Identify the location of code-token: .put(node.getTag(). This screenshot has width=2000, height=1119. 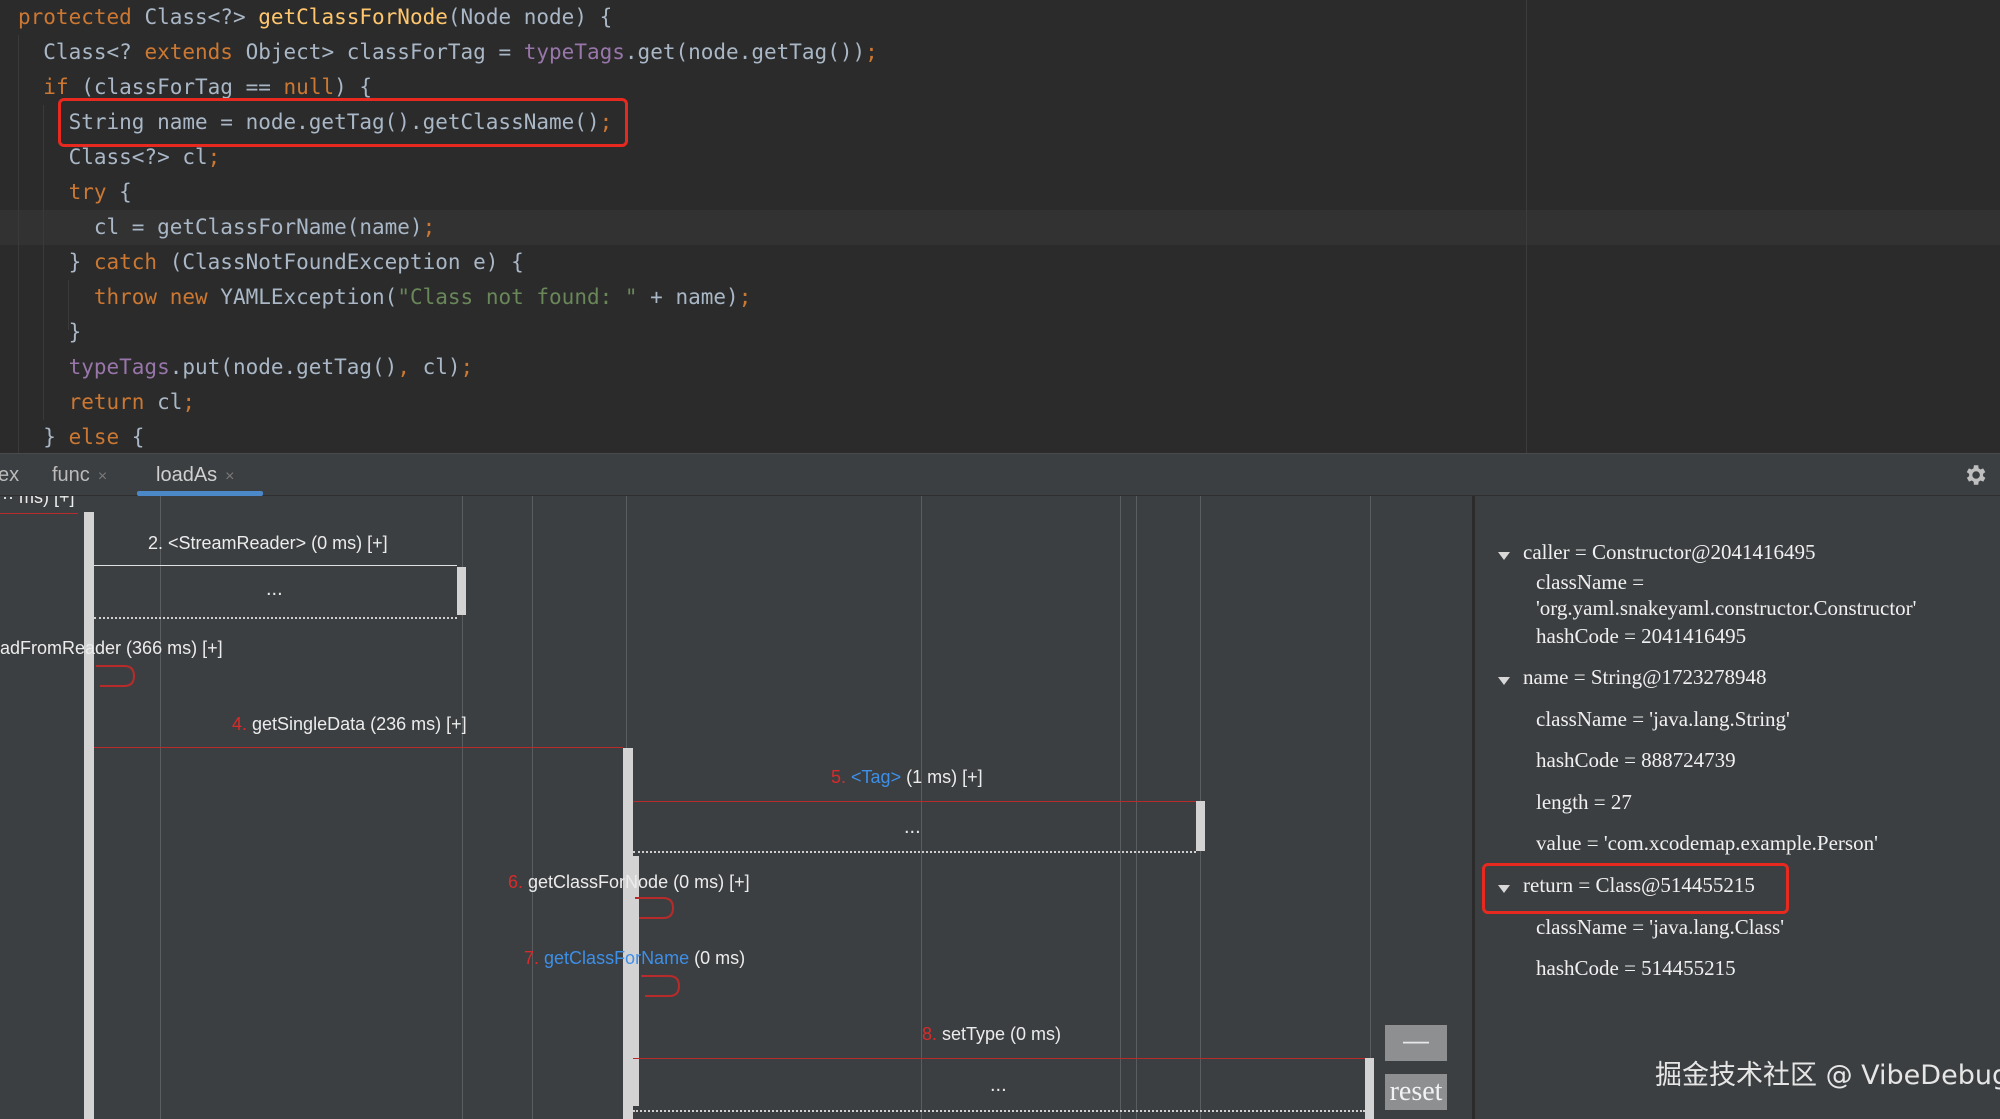
(283, 367).